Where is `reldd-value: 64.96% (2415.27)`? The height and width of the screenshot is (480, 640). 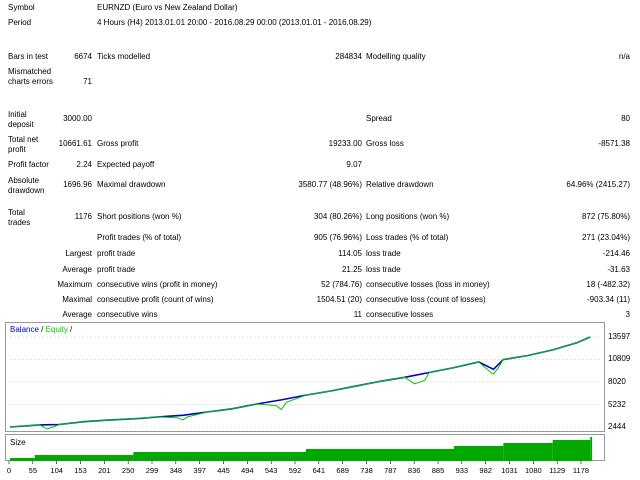 reldd-value: 64.96% (2415.27) is located at coordinates (598, 184).